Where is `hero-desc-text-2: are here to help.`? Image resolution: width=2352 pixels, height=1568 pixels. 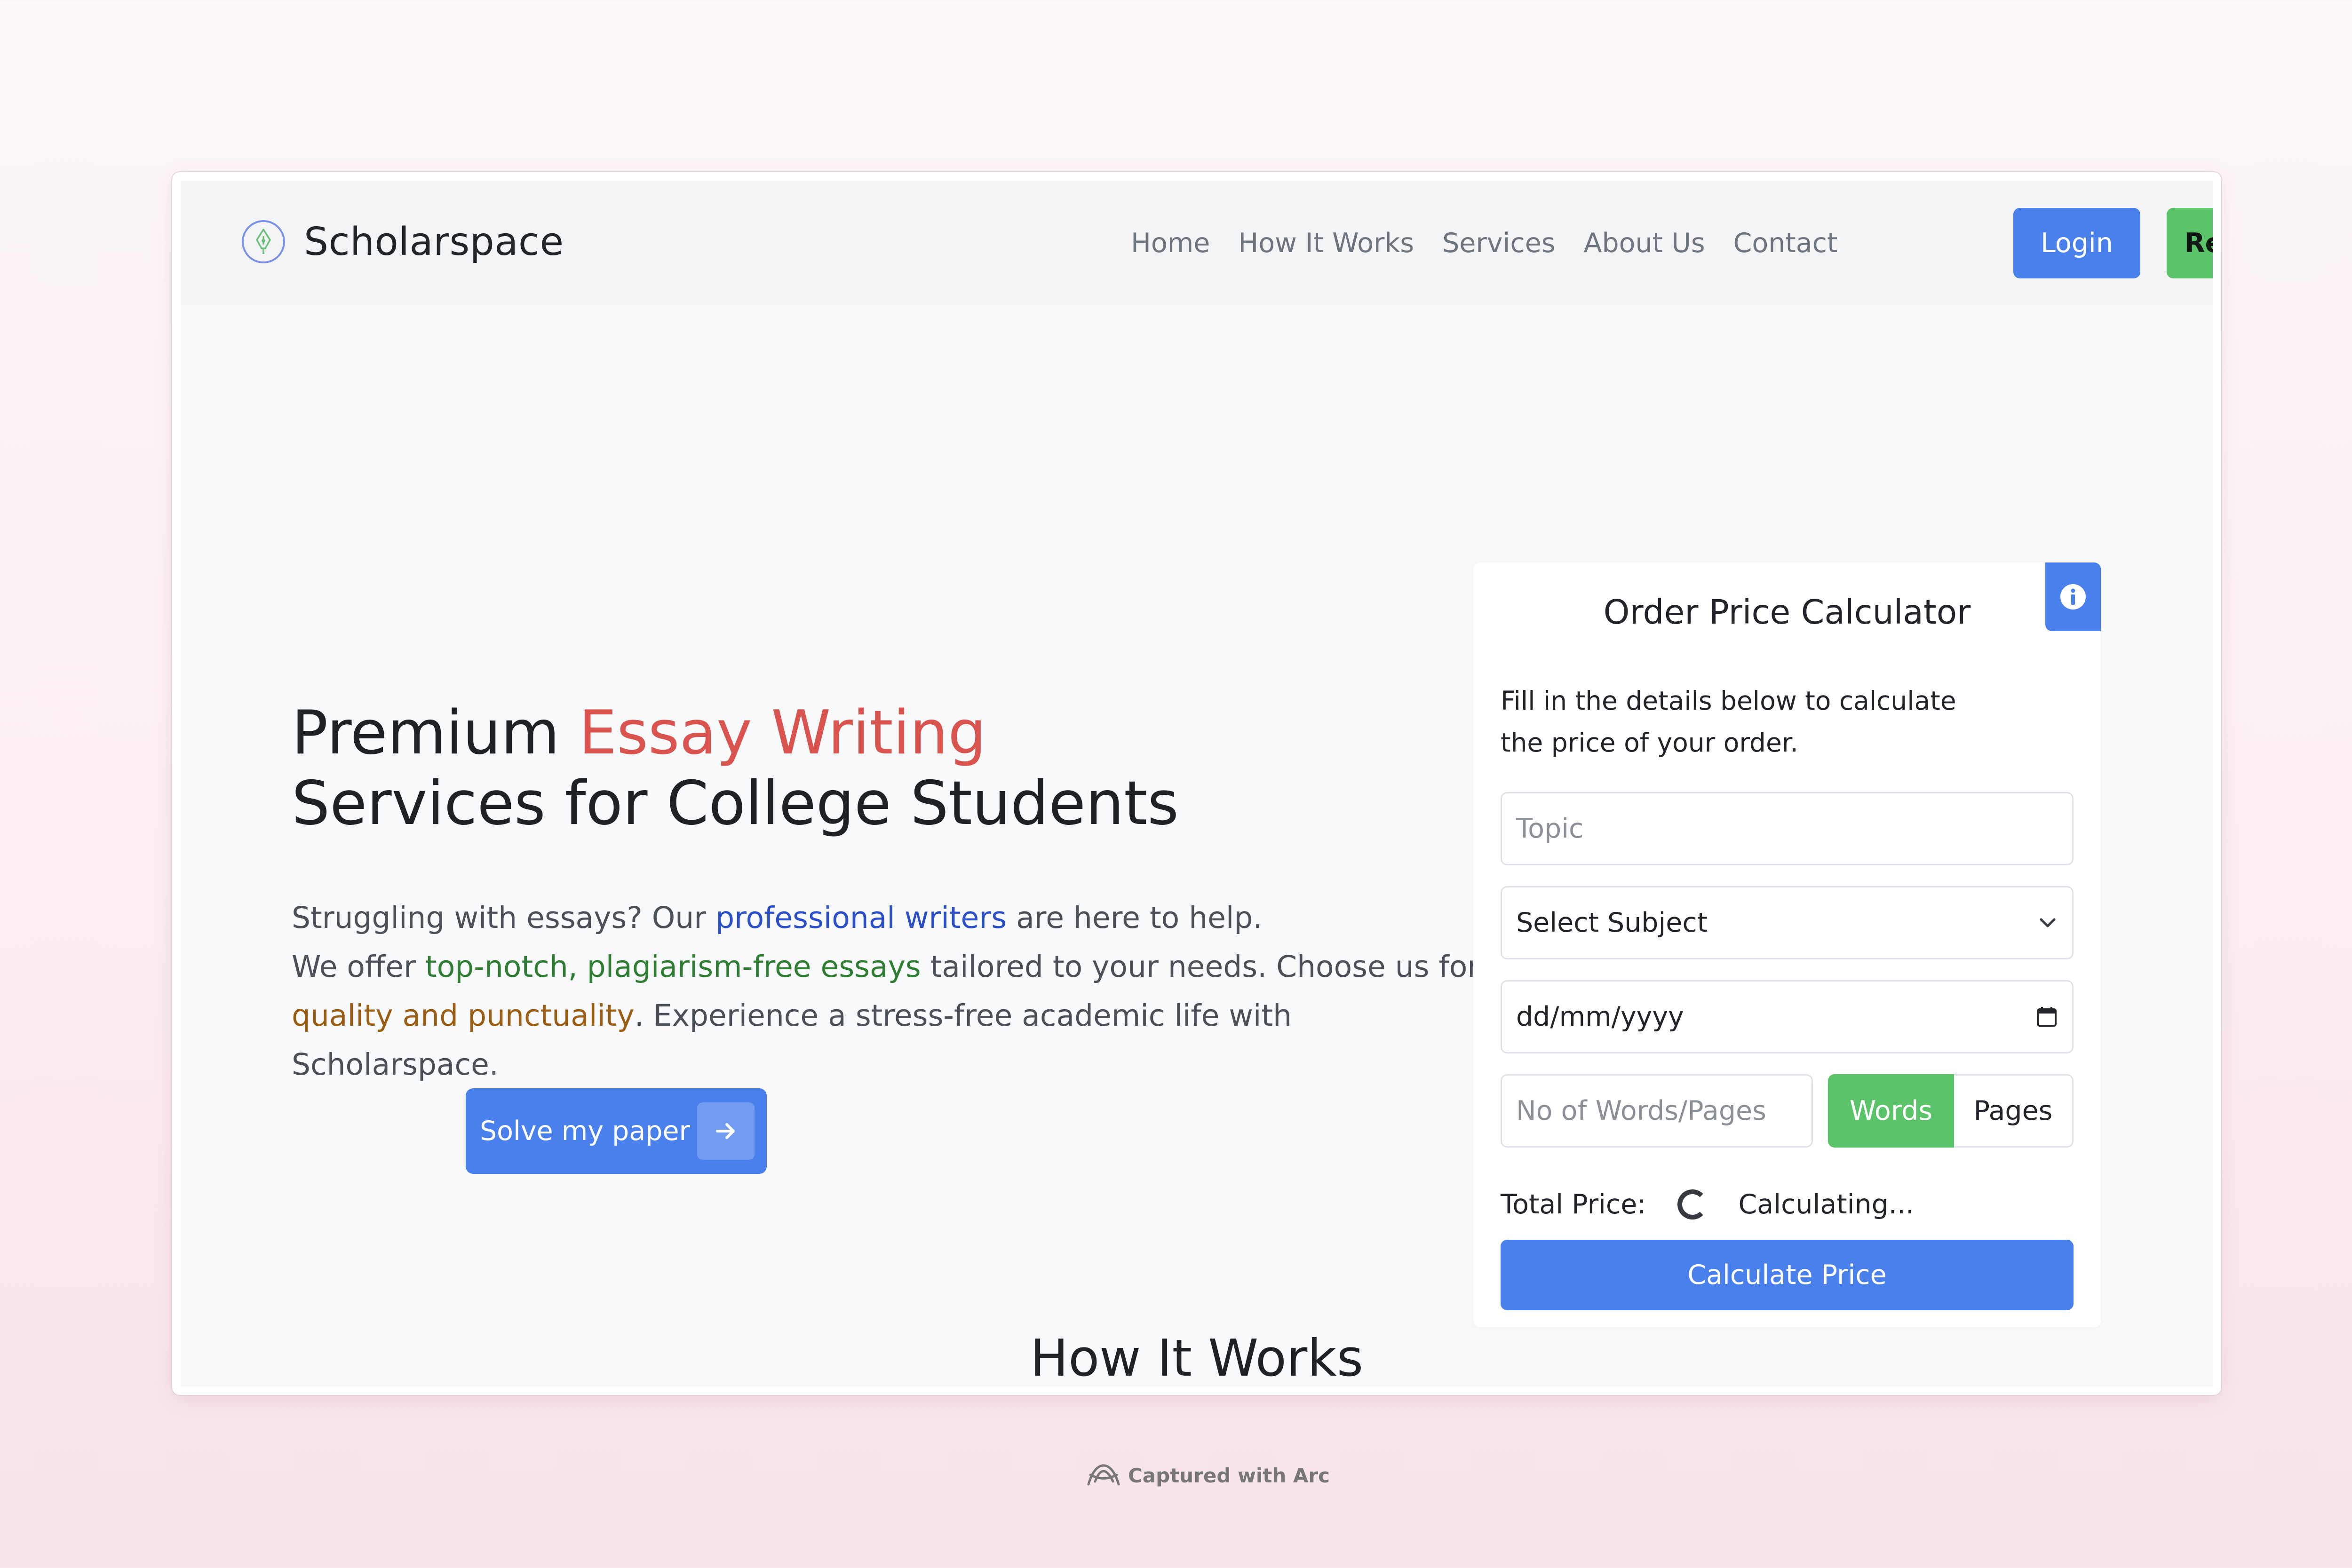 hero-desc-text-2: are here to help. is located at coordinates (1135, 918).